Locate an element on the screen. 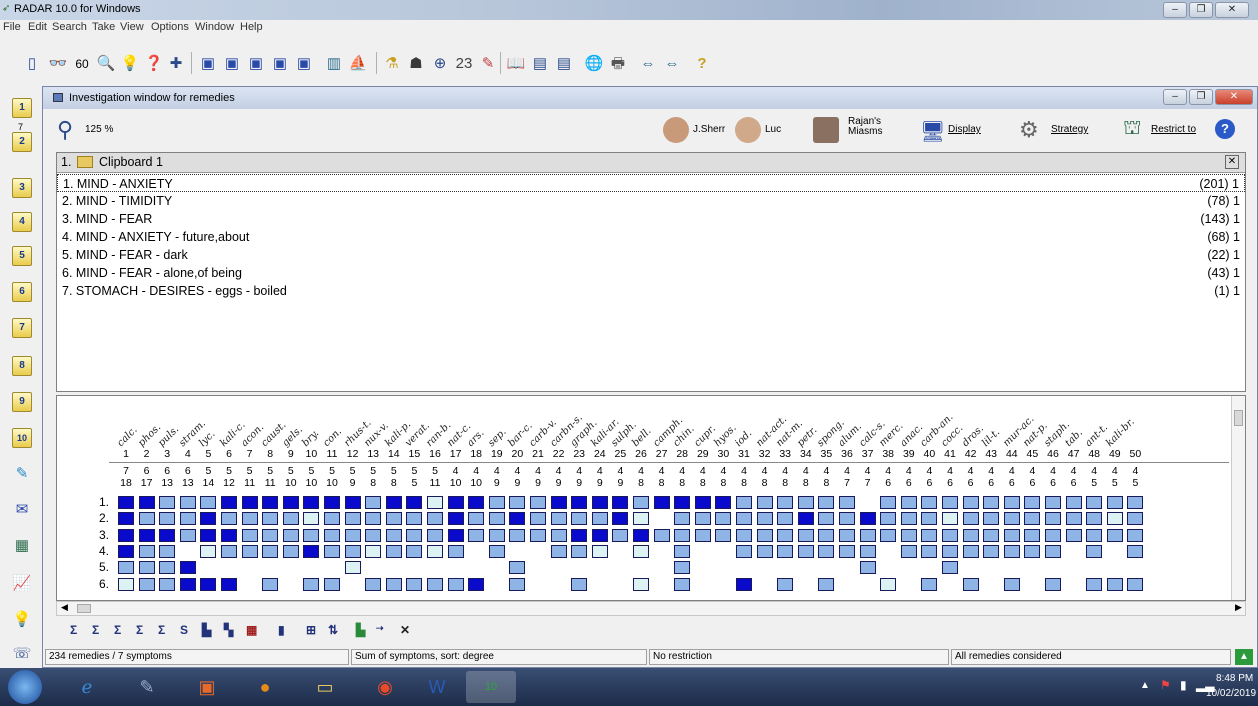 Image resolution: width=1258 pixels, height=706 pixels. book-text-icon: ▤ is located at coordinates (564, 64).